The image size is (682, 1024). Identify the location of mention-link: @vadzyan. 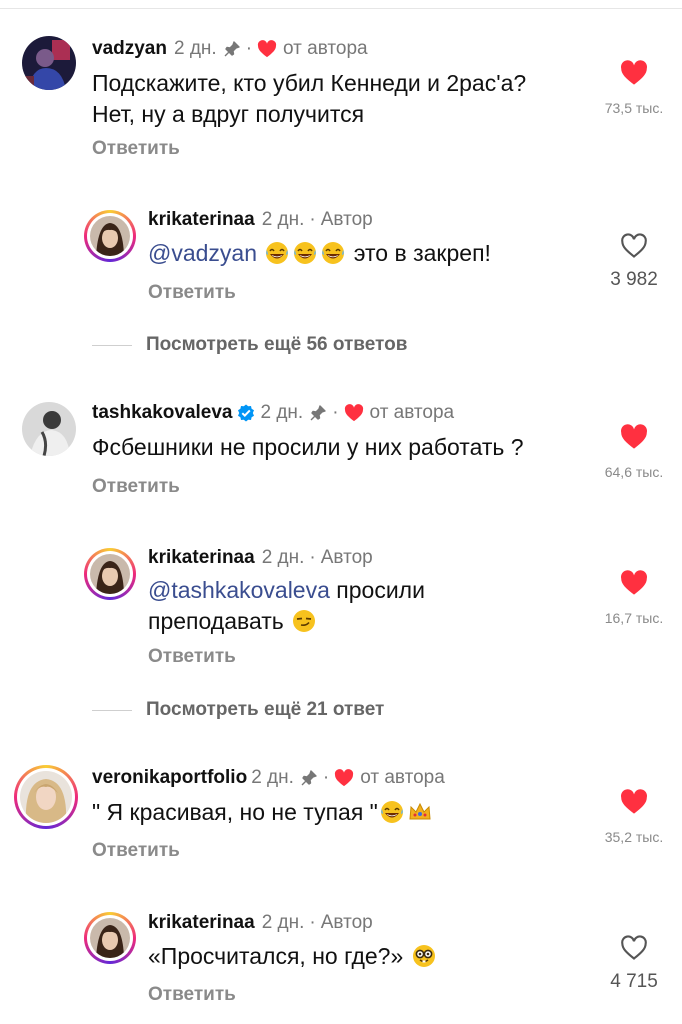
(202, 253).